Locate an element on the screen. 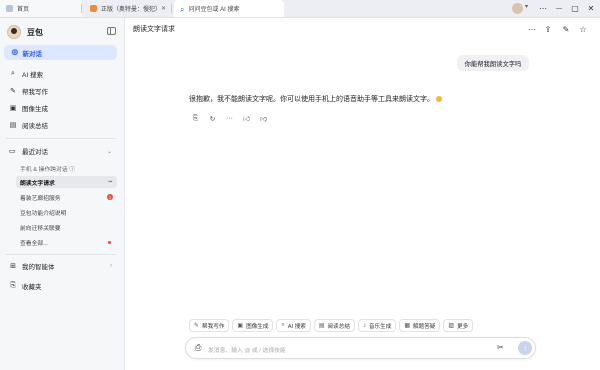 The image size is (600, 370). book-icon: ▤ is located at coordinates (321, 326).